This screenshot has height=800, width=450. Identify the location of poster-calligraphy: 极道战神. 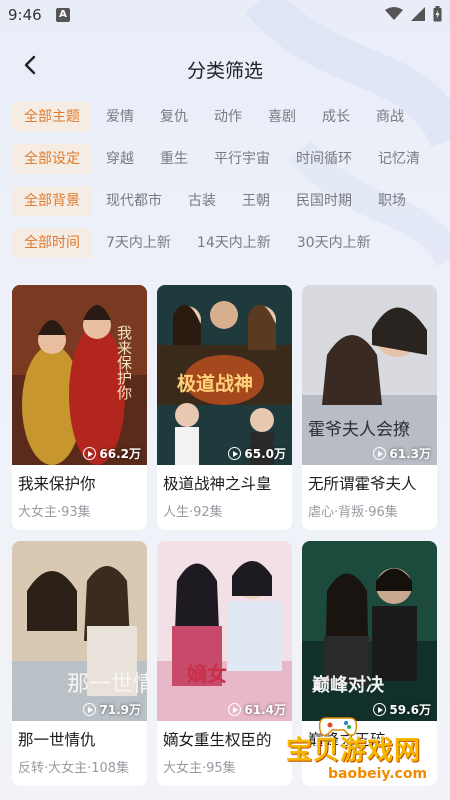
(215, 383).